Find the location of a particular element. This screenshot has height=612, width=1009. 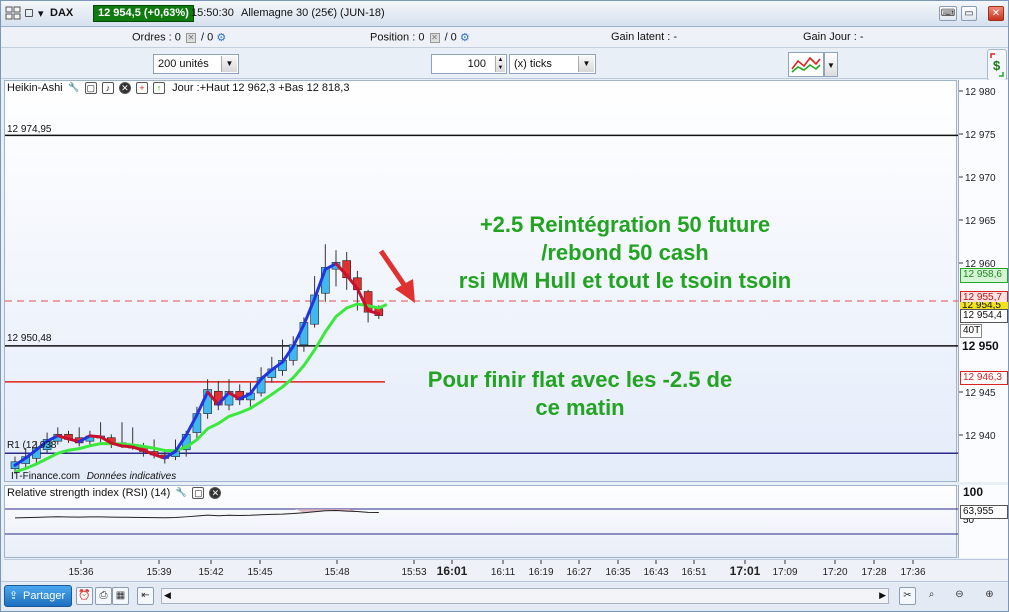

chart-type-button is located at coordinates (806, 64).